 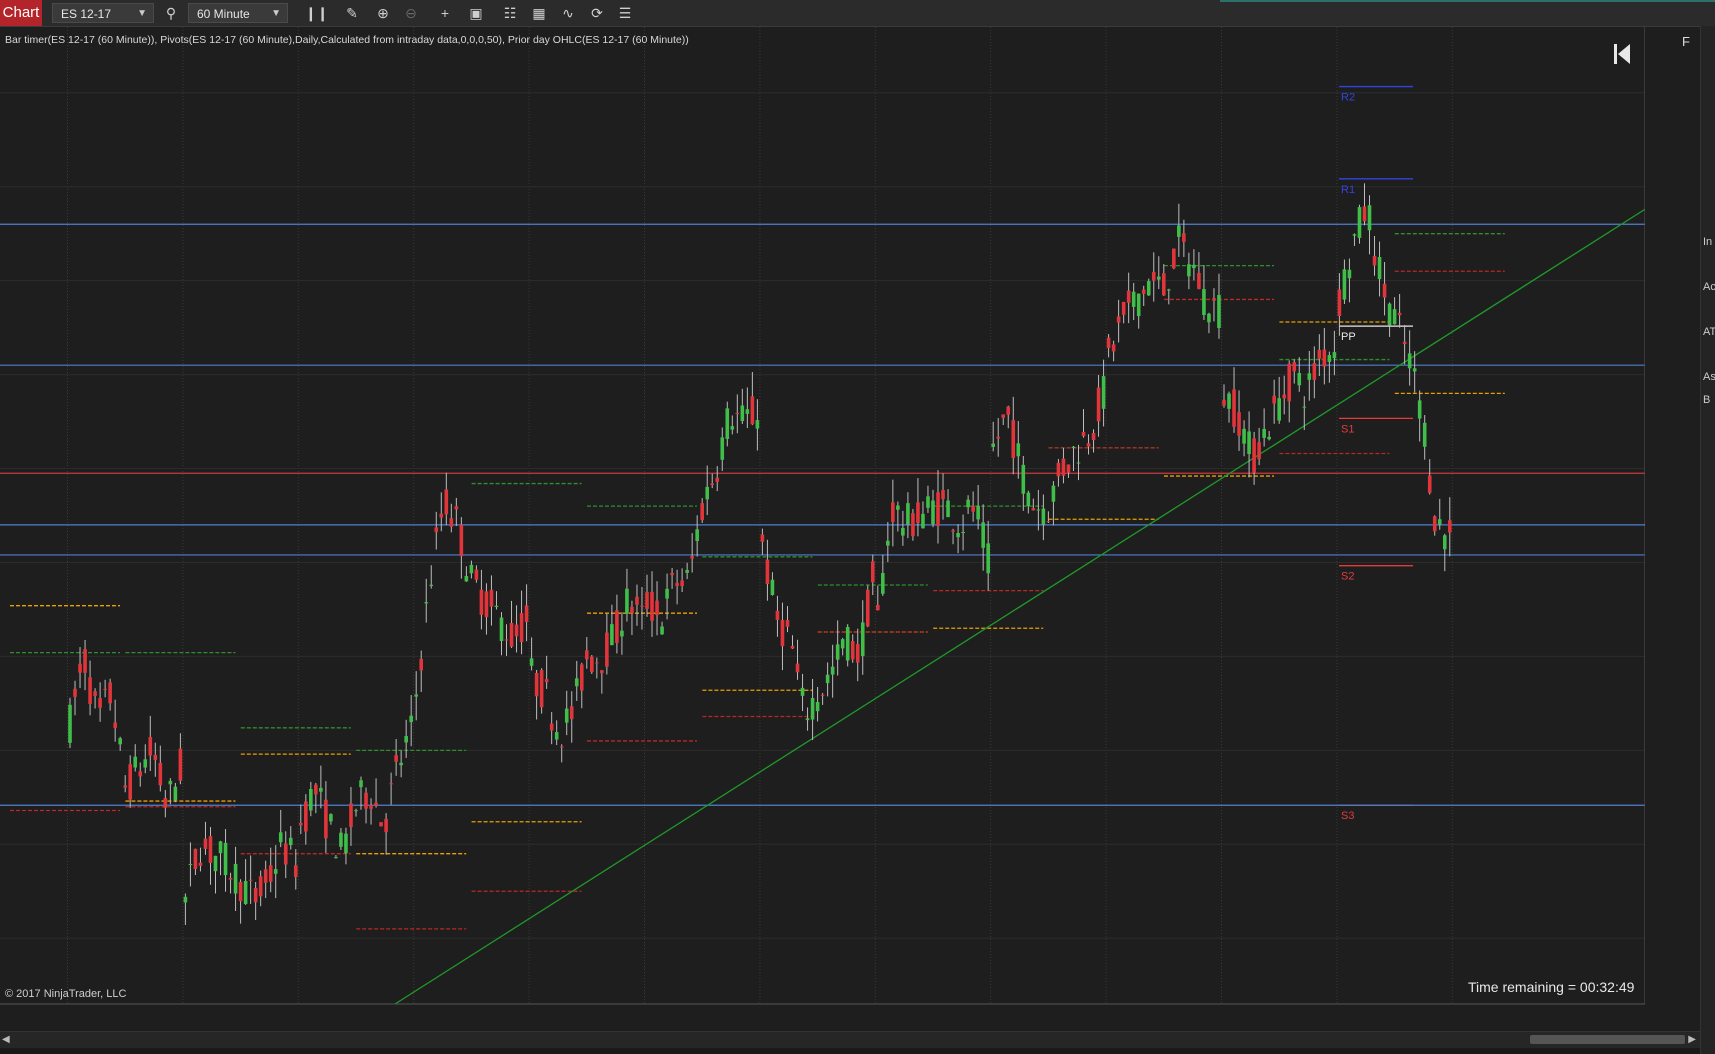 I want to click on horizontal-scrollbar: ◀ ▶, so click(x=850, y=1039).